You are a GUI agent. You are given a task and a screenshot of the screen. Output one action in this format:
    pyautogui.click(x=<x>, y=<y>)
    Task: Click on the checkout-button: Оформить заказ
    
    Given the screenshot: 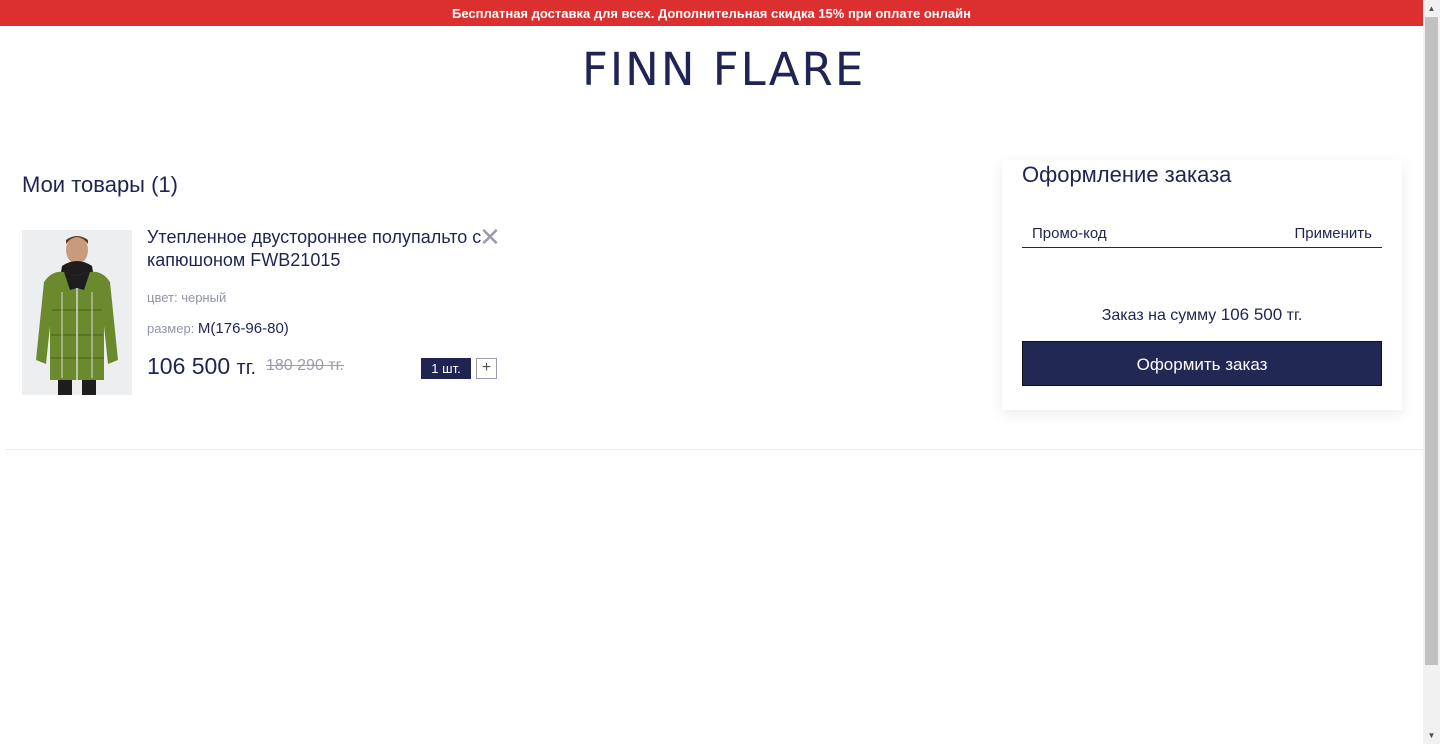 What is the action you would take?
    pyautogui.click(x=1202, y=363)
    